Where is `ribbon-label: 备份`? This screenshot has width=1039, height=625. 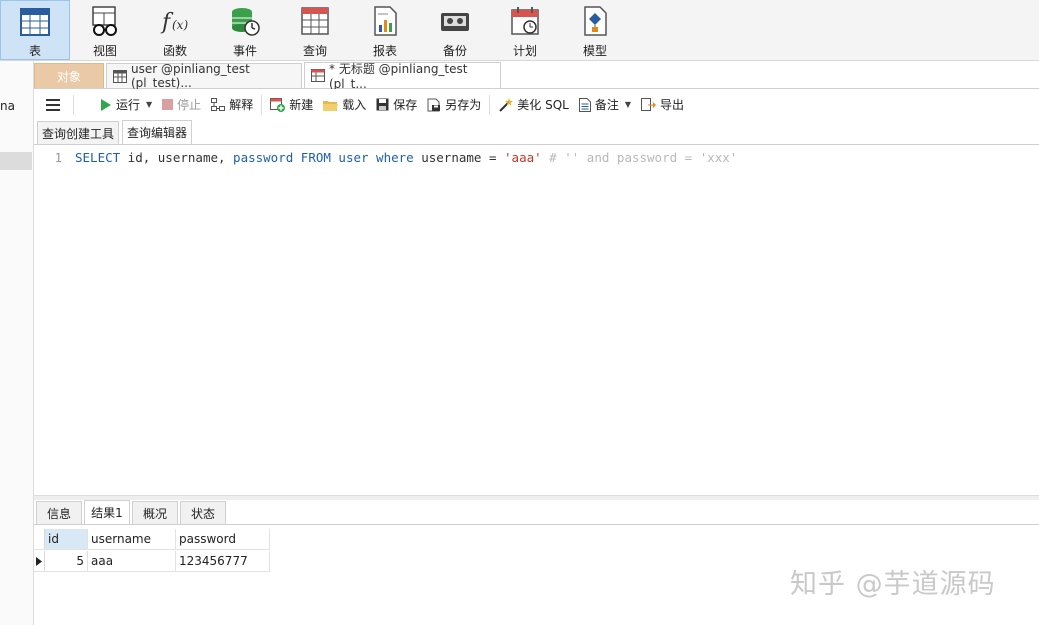
ribbon-label: 备份 is located at coordinates (454, 51).